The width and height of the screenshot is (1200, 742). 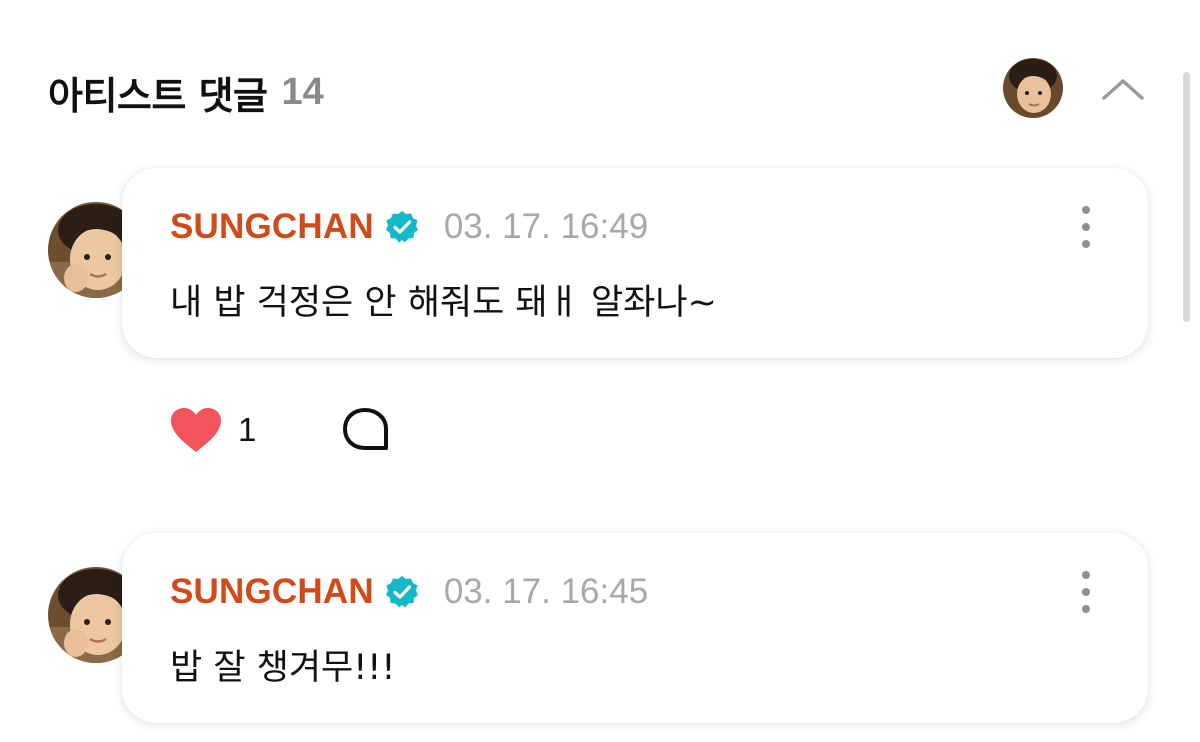 I want to click on like-button: 1, so click(x=212, y=430).